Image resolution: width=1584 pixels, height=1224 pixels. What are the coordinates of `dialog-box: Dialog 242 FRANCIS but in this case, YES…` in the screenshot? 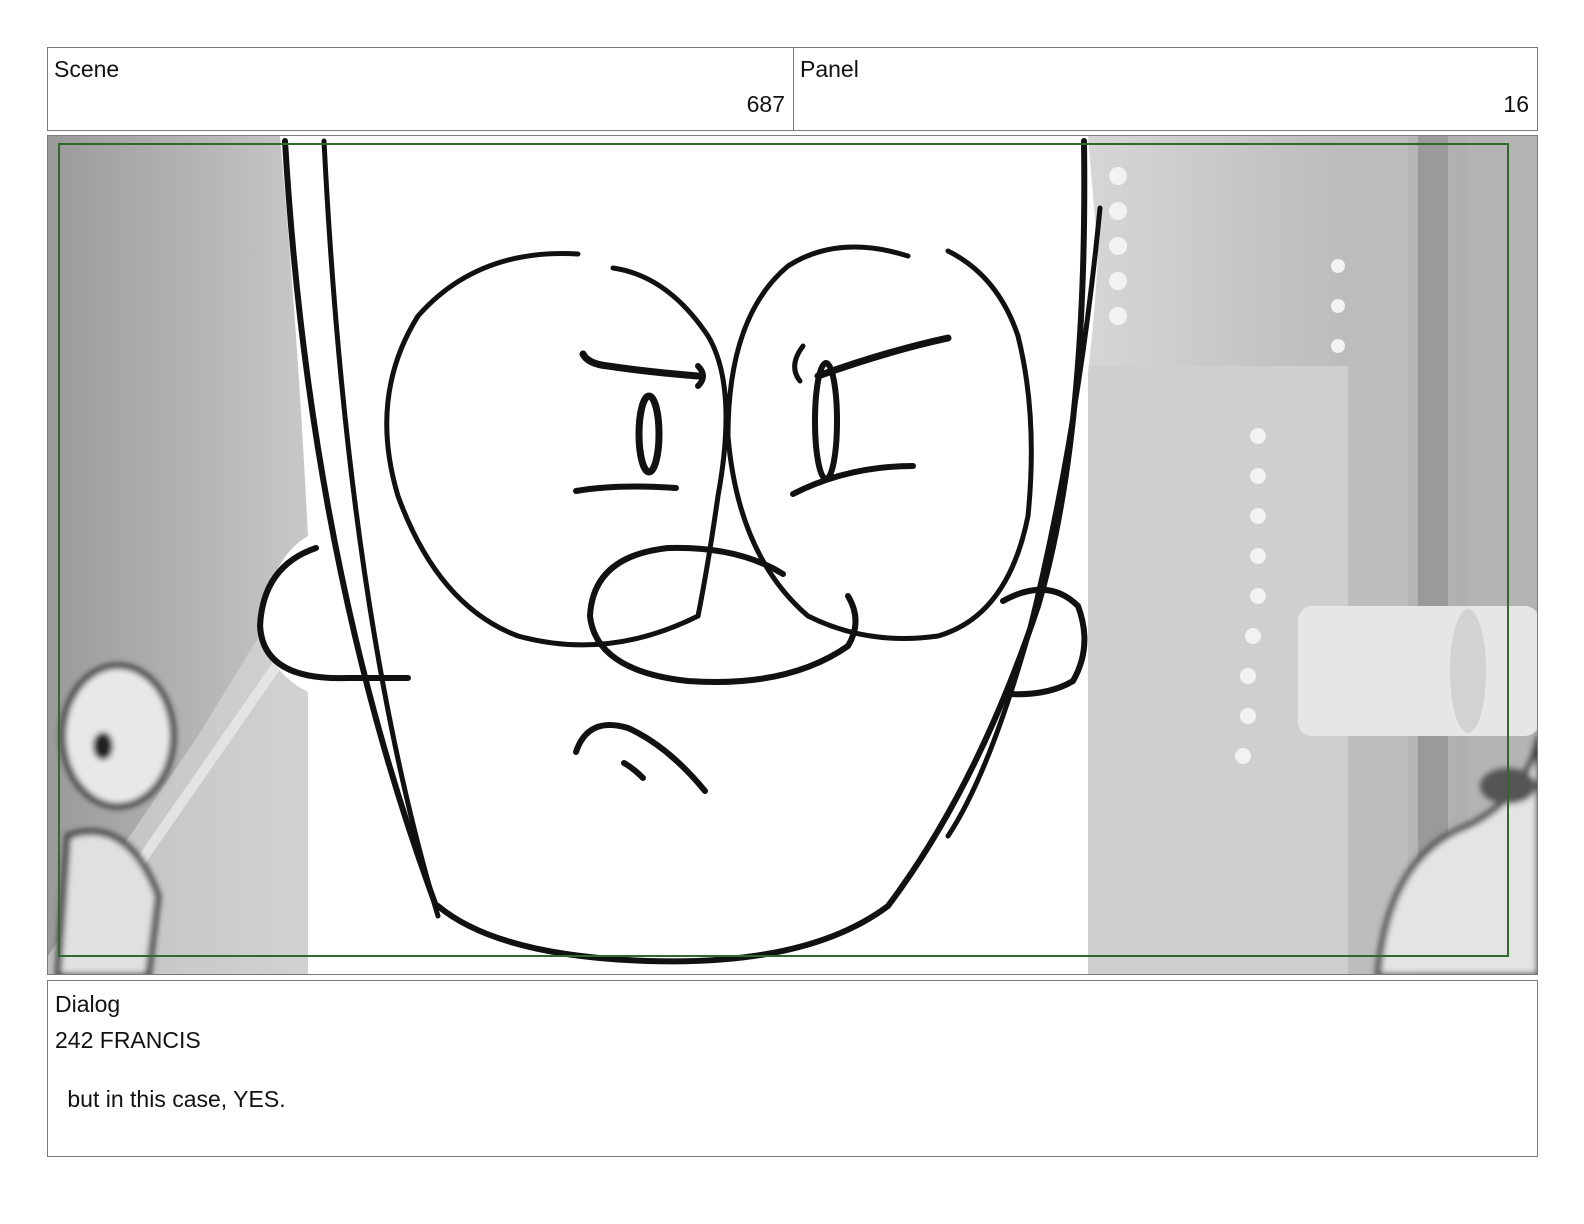 It's located at (792, 1068).